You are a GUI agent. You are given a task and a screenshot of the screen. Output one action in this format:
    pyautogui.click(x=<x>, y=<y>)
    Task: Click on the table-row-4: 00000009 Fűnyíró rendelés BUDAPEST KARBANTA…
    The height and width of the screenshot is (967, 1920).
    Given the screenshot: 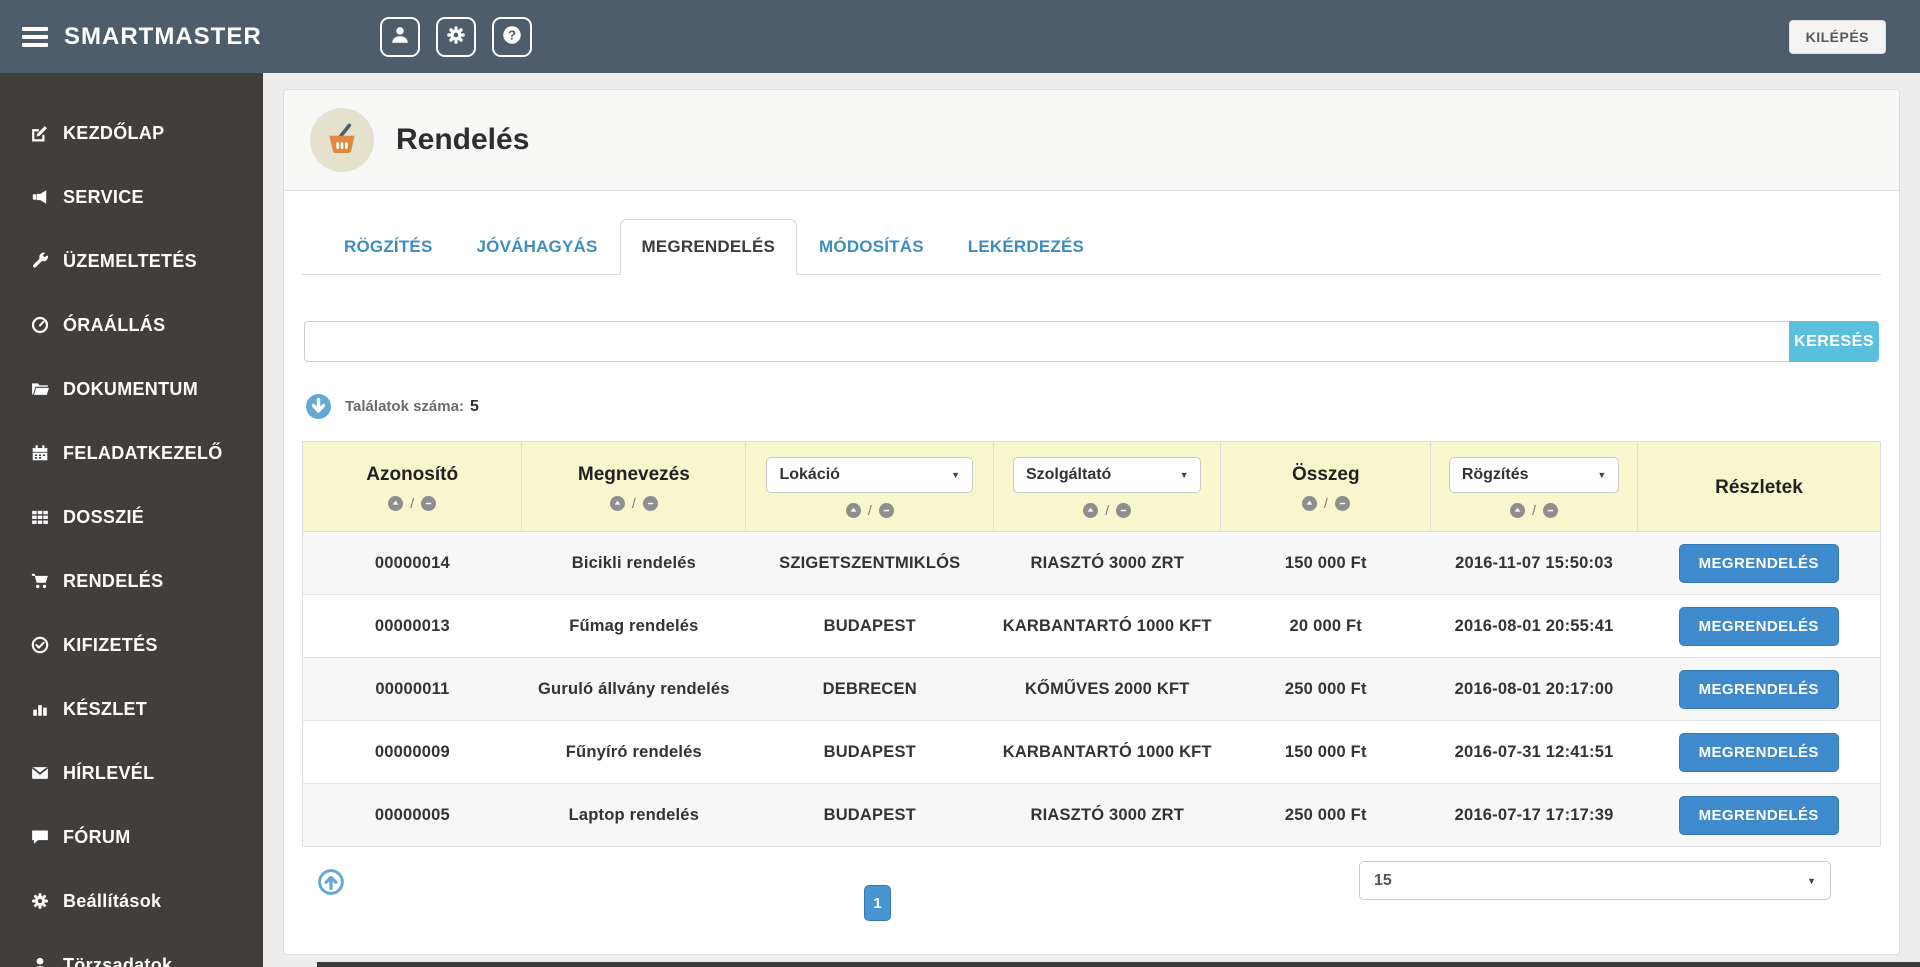 What is the action you would take?
    pyautogui.click(x=1091, y=752)
    